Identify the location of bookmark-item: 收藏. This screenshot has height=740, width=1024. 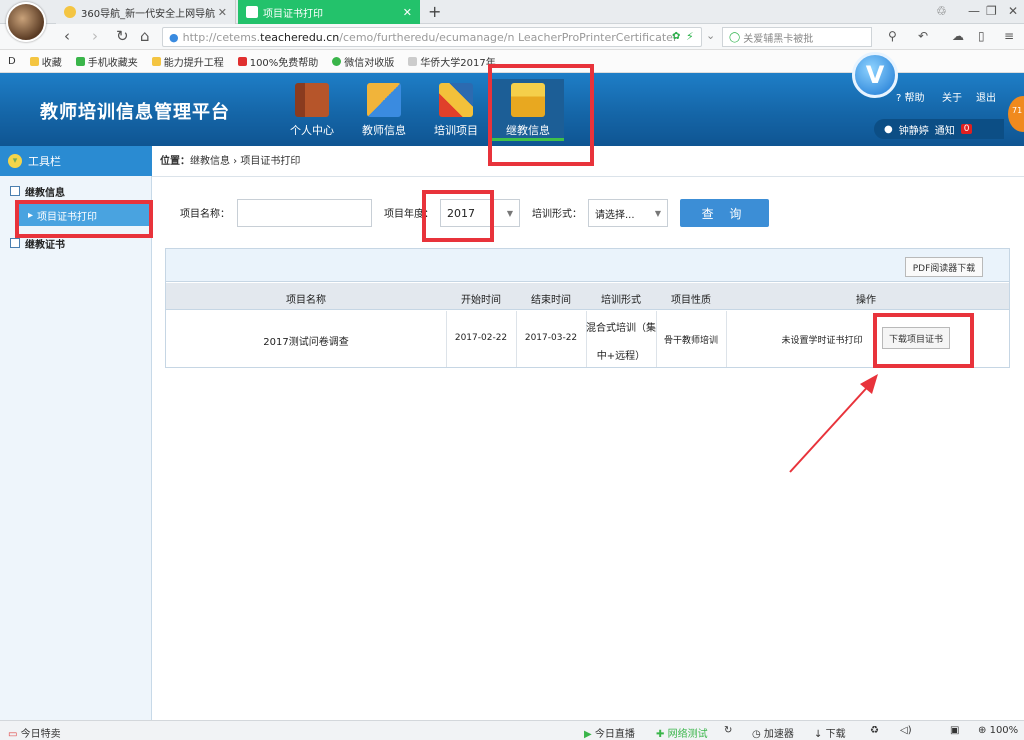
(45, 61).